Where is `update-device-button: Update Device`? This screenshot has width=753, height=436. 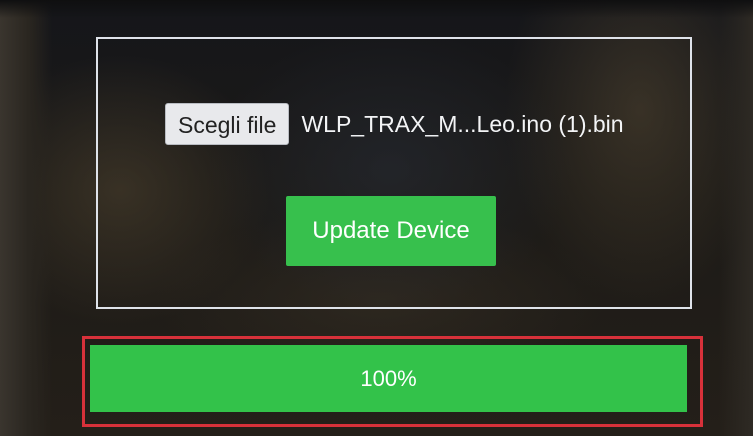 update-device-button: Update Device is located at coordinates (391, 231).